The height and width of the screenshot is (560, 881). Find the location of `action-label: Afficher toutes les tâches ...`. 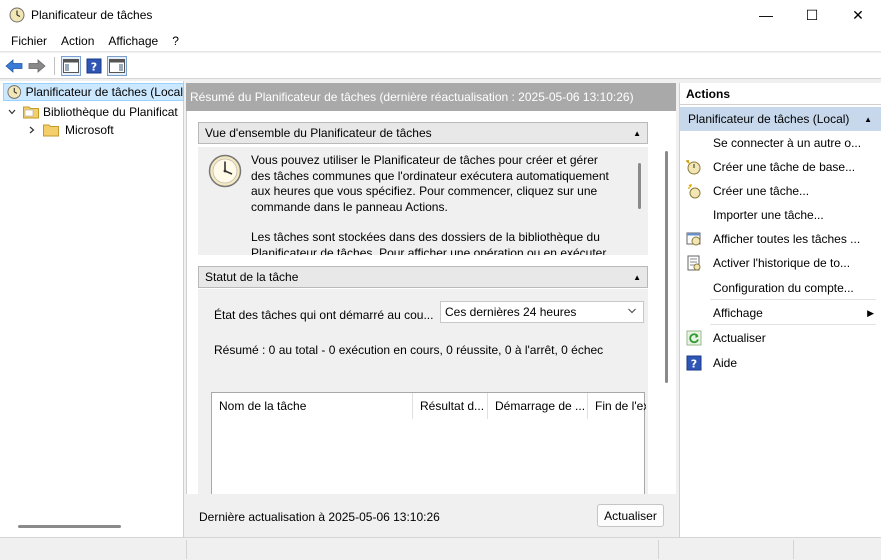

action-label: Afficher toutes les tâches ... is located at coordinates (787, 239).